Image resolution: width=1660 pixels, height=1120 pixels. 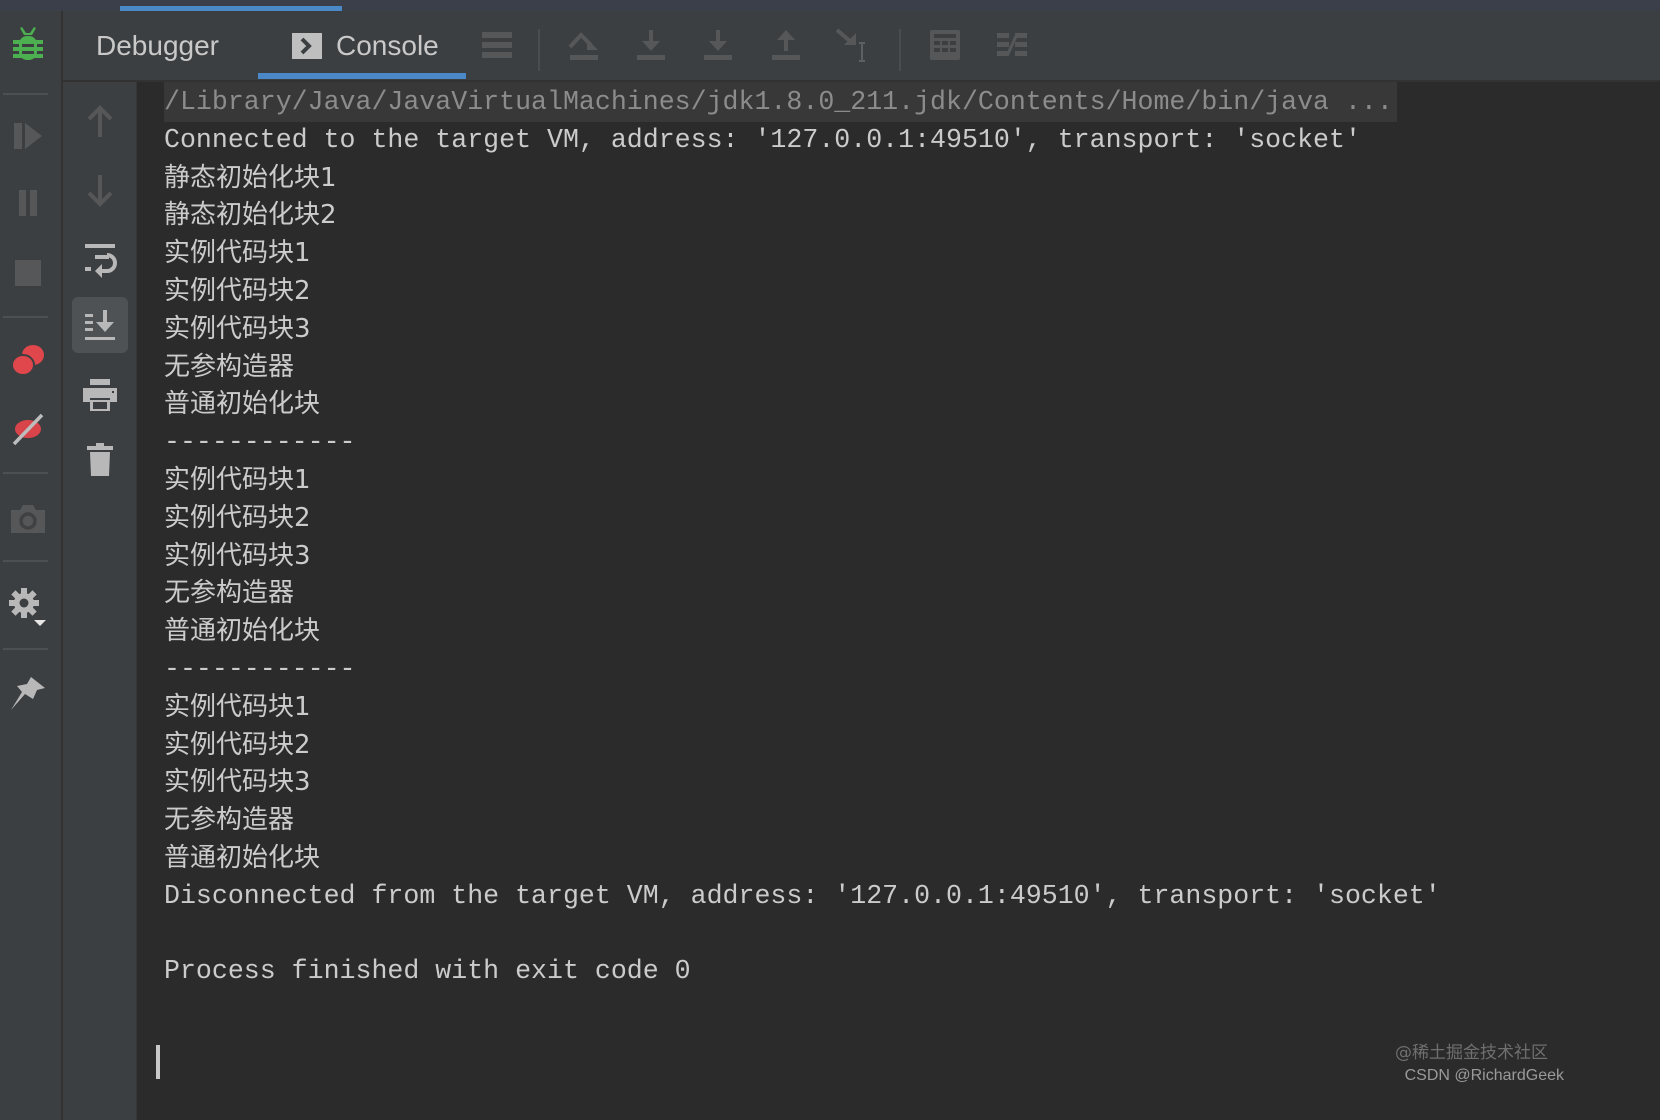 I want to click on clear-all-icon, so click(x=100, y=460).